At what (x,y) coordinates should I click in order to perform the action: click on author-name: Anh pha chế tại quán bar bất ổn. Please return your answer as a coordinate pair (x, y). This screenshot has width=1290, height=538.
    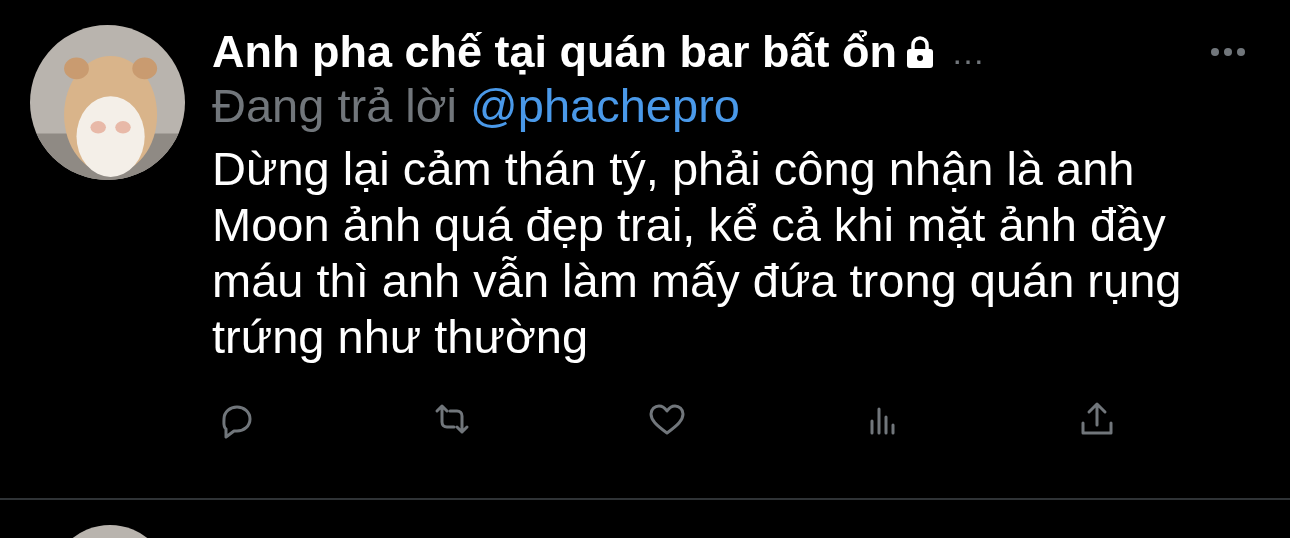
    Looking at the image, I should click on (555, 52).